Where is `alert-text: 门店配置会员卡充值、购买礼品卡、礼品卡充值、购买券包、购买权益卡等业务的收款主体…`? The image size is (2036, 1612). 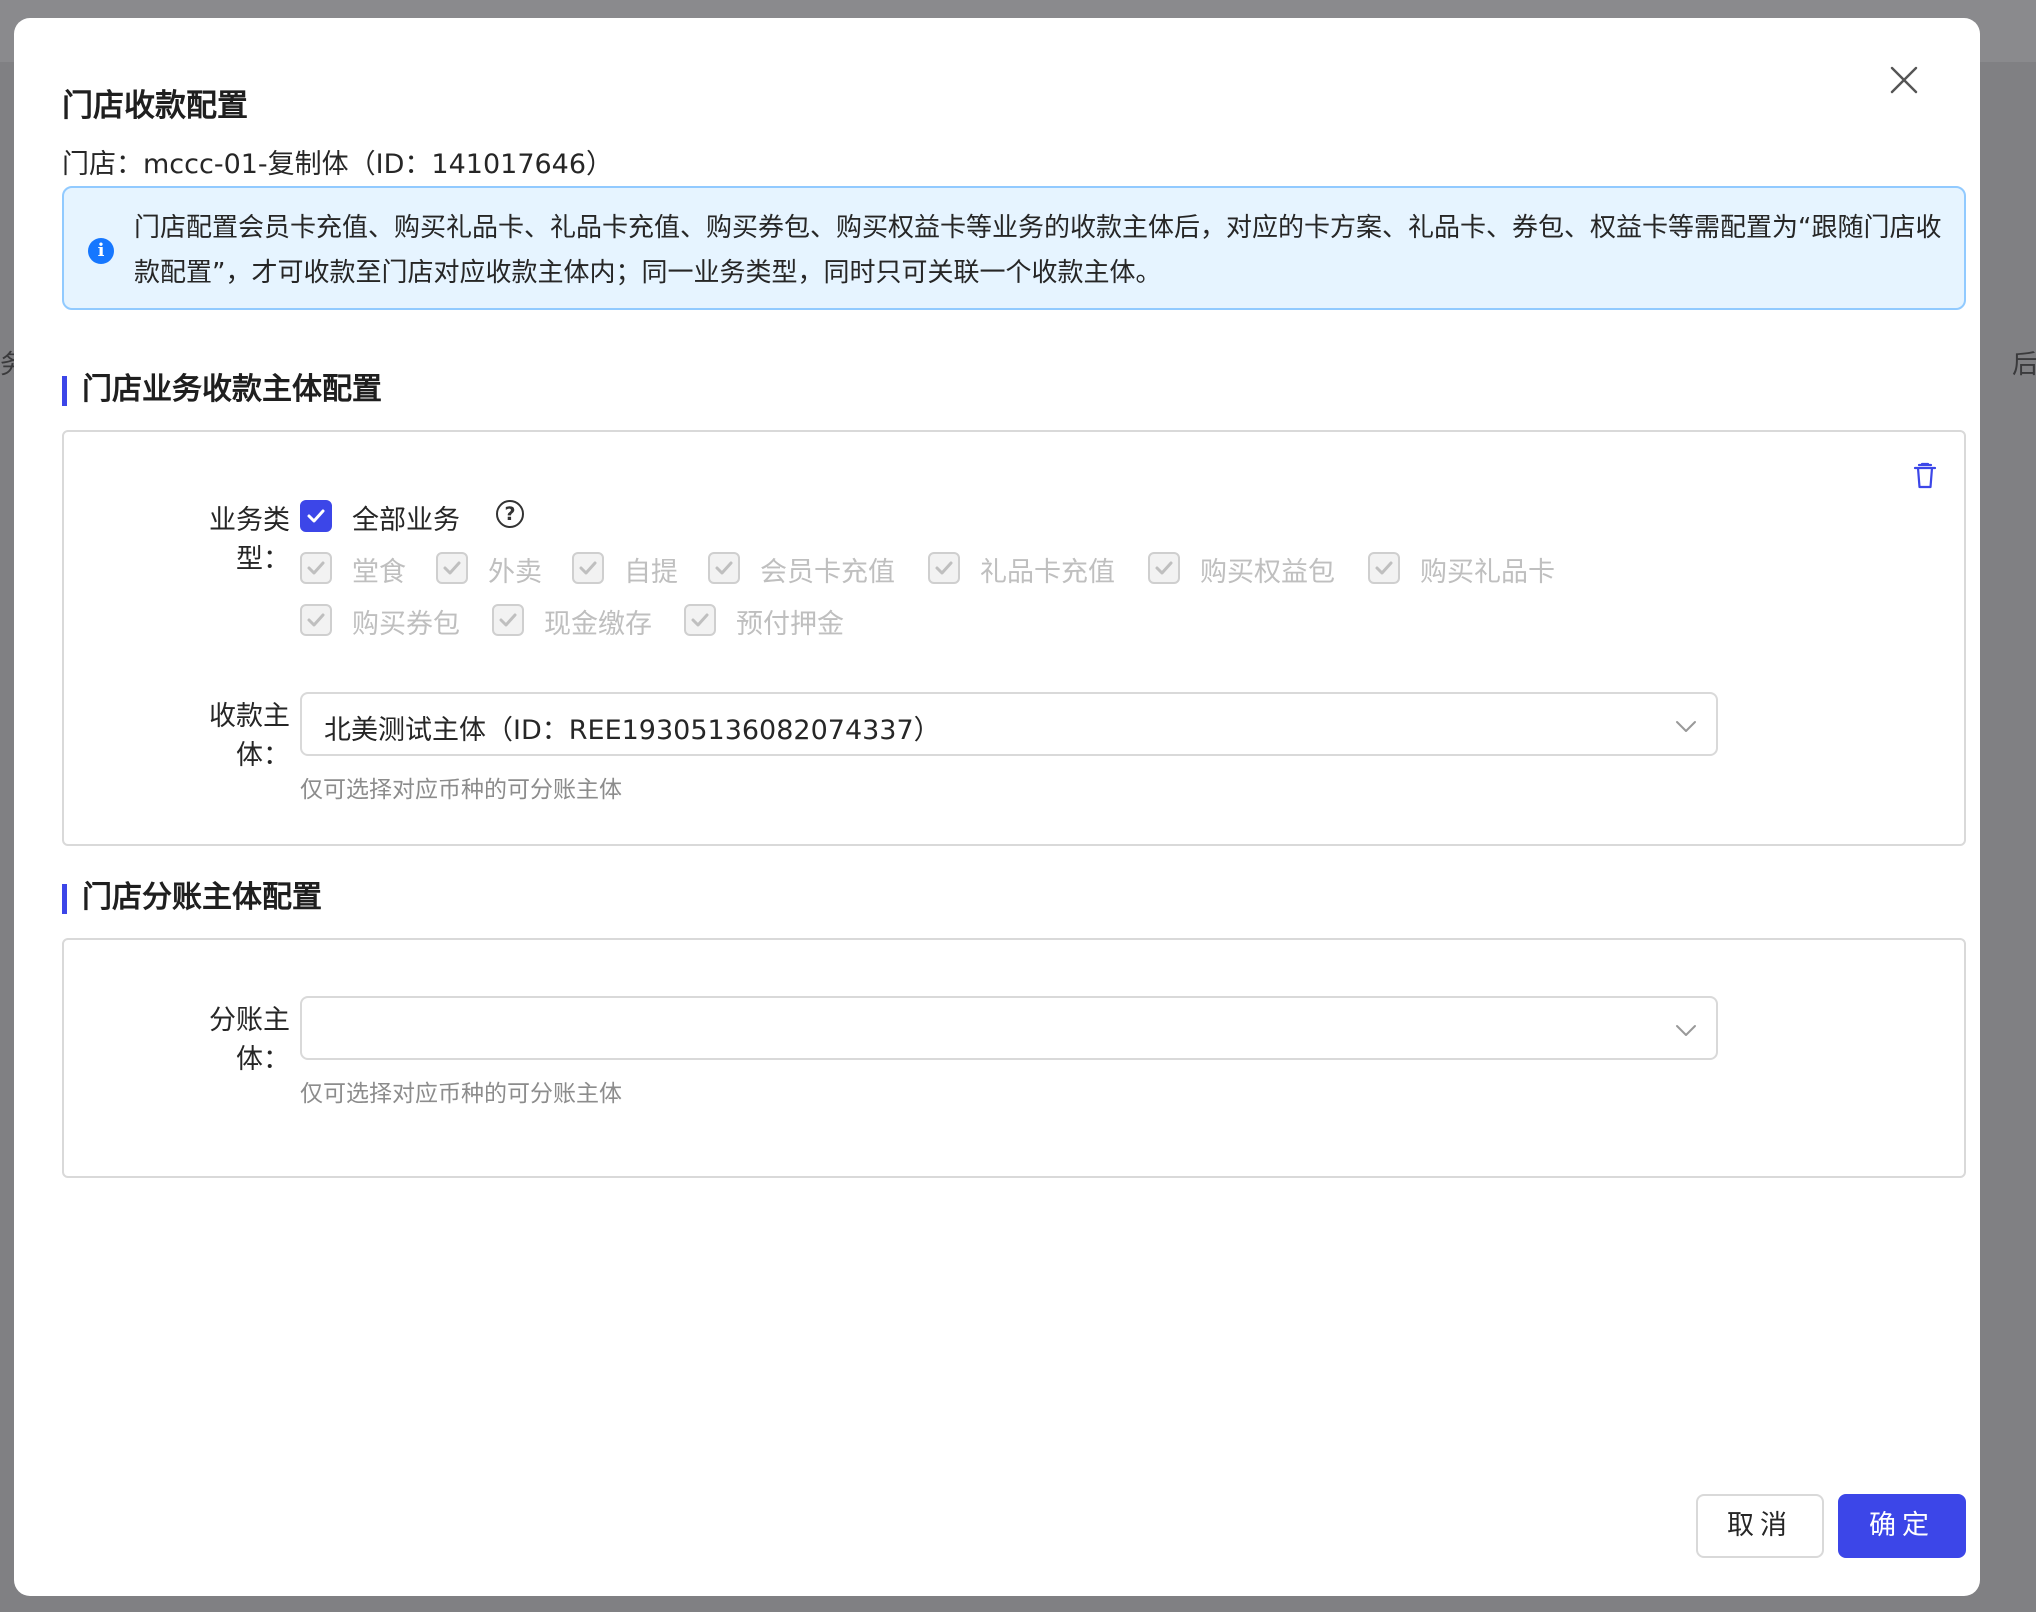 alert-text: 门店配置会员卡充值、购买礼品卡、礼品卡充值、购买券包、购买权益卡等业务的收款主体… is located at coordinates (1038, 250).